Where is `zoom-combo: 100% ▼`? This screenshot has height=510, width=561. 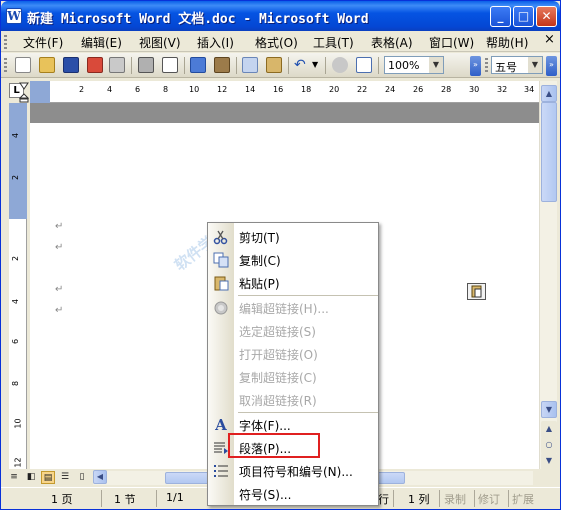 zoom-combo: 100% ▼ is located at coordinates (414, 65).